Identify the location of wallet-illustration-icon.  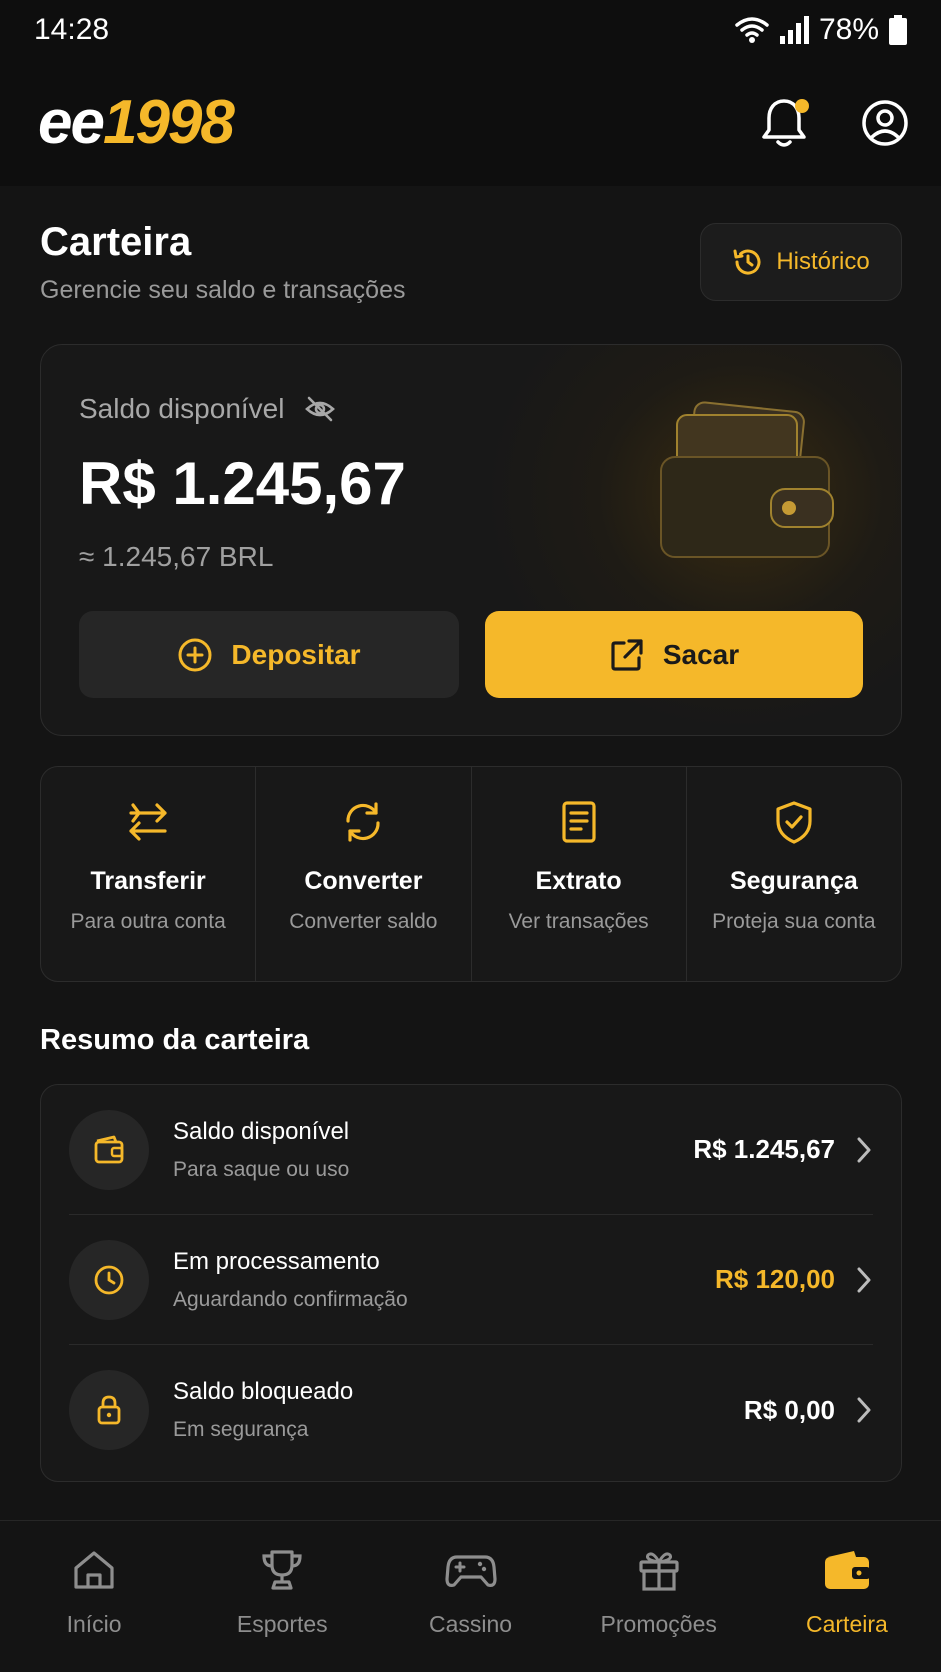
(747, 479).